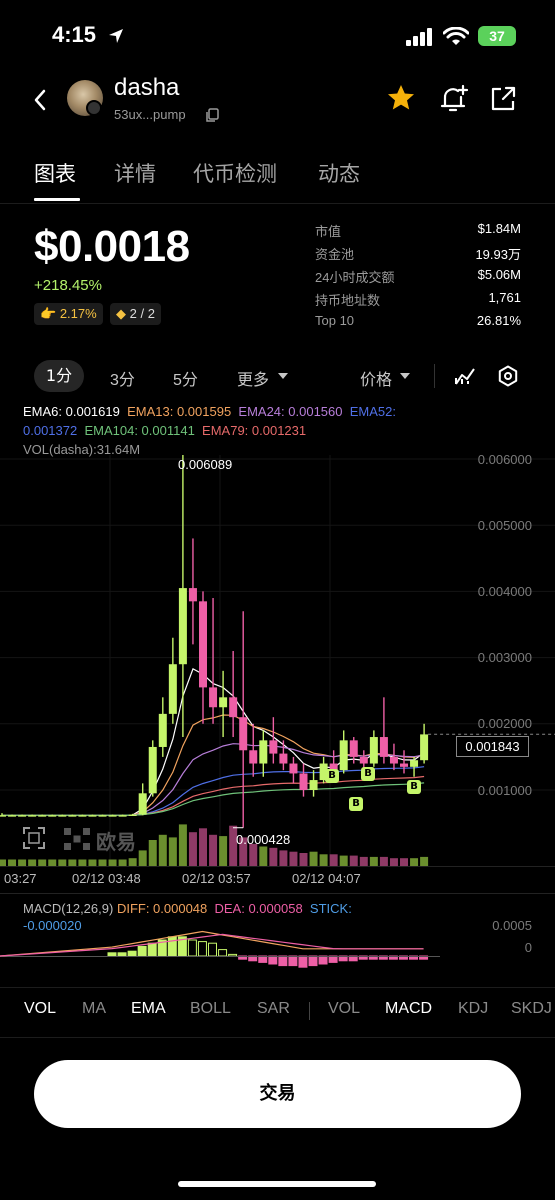 The image size is (555, 1200). Describe the element at coordinates (283, 376) in the screenshot. I see `more-dropdown-icon` at that location.